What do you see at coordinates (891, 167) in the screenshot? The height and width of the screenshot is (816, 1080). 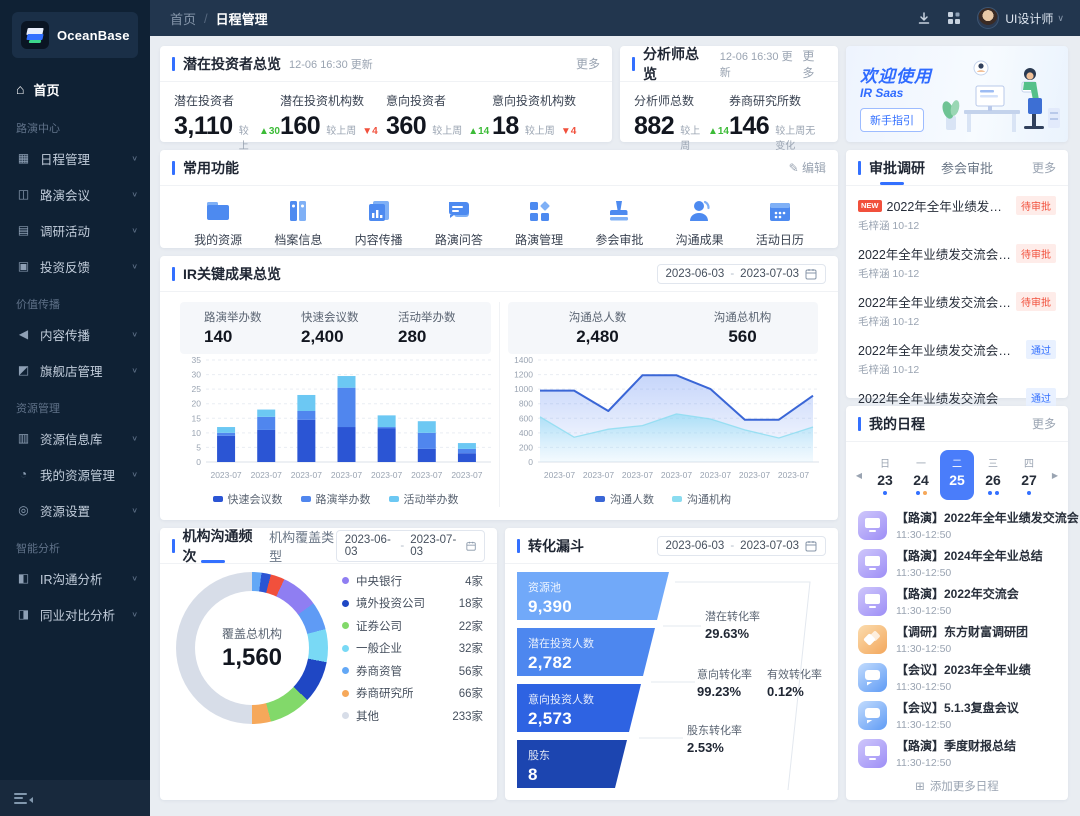 I see `tab-approval-survey: 审批调研` at bounding box center [891, 167].